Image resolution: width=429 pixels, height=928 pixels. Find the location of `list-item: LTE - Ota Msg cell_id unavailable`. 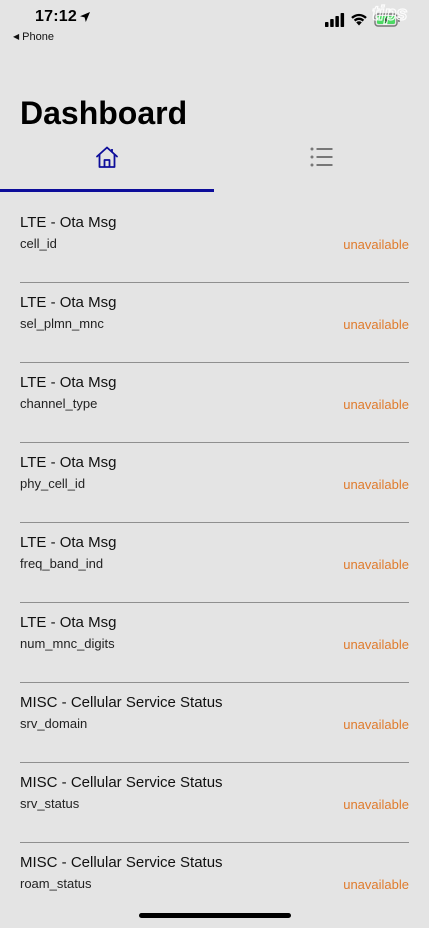

list-item: LTE - Ota Msg cell_id unavailable is located at coordinates (214, 243).